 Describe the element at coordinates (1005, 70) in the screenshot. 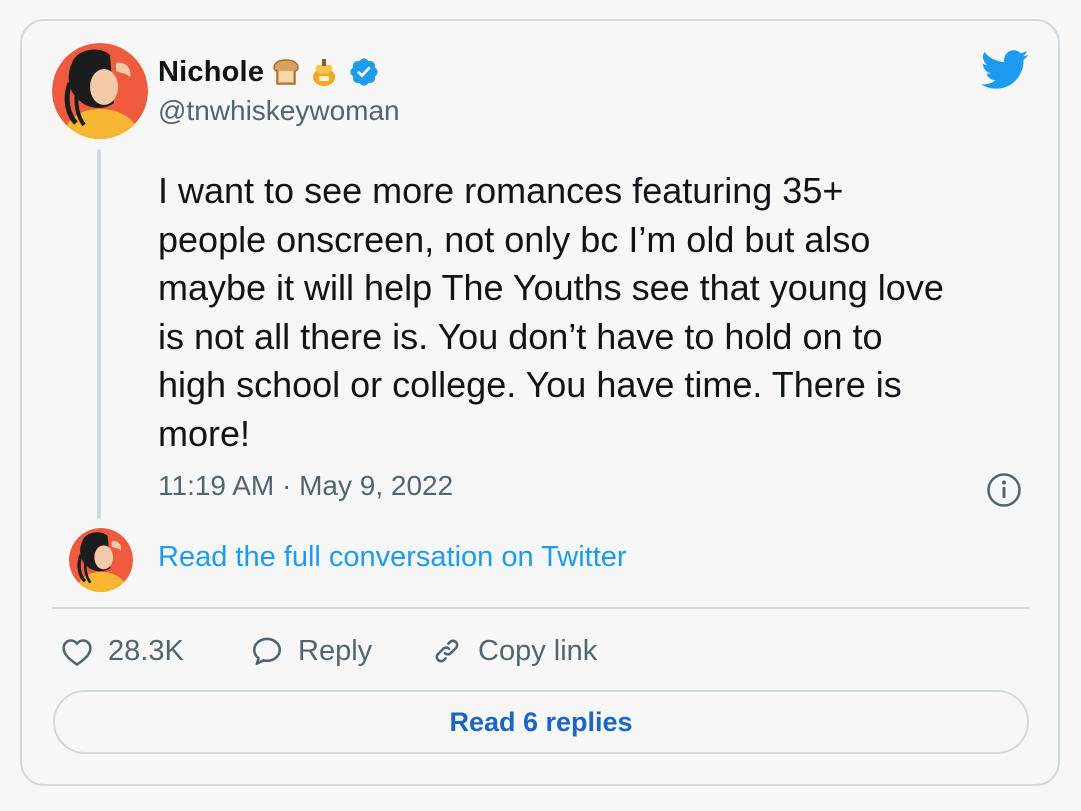

I see `twitter-bird-icon` at that location.